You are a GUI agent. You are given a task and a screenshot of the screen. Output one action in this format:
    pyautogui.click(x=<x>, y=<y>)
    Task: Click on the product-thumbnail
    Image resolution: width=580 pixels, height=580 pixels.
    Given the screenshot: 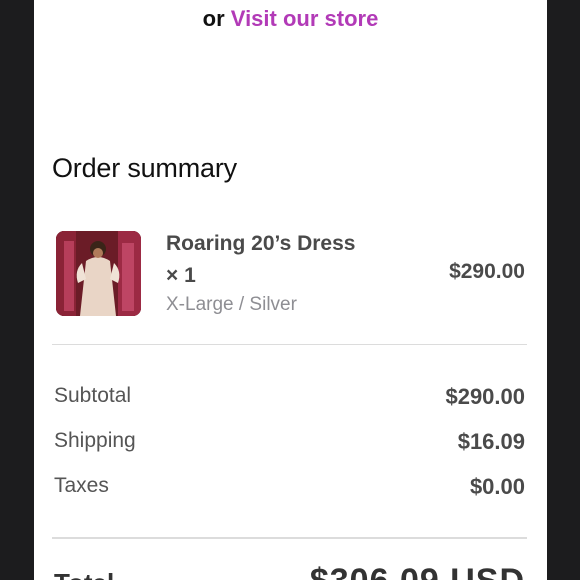 What is the action you would take?
    pyautogui.click(x=98, y=273)
    